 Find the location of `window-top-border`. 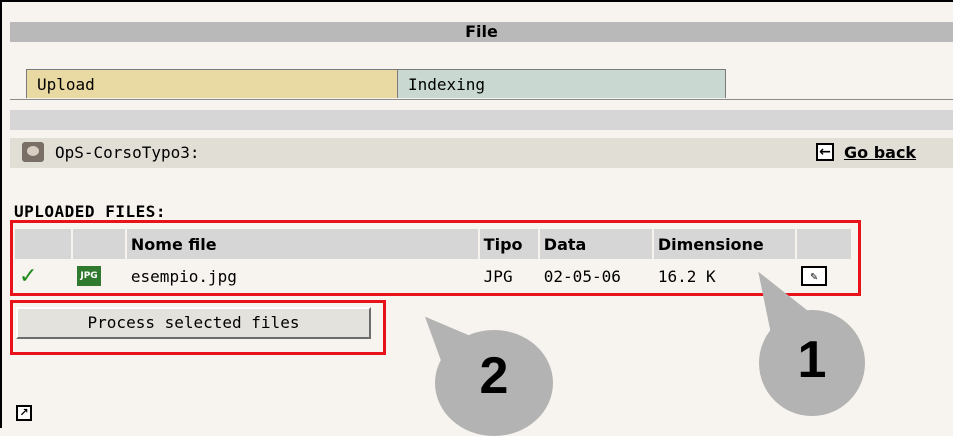

window-top-border is located at coordinates (476, 1).